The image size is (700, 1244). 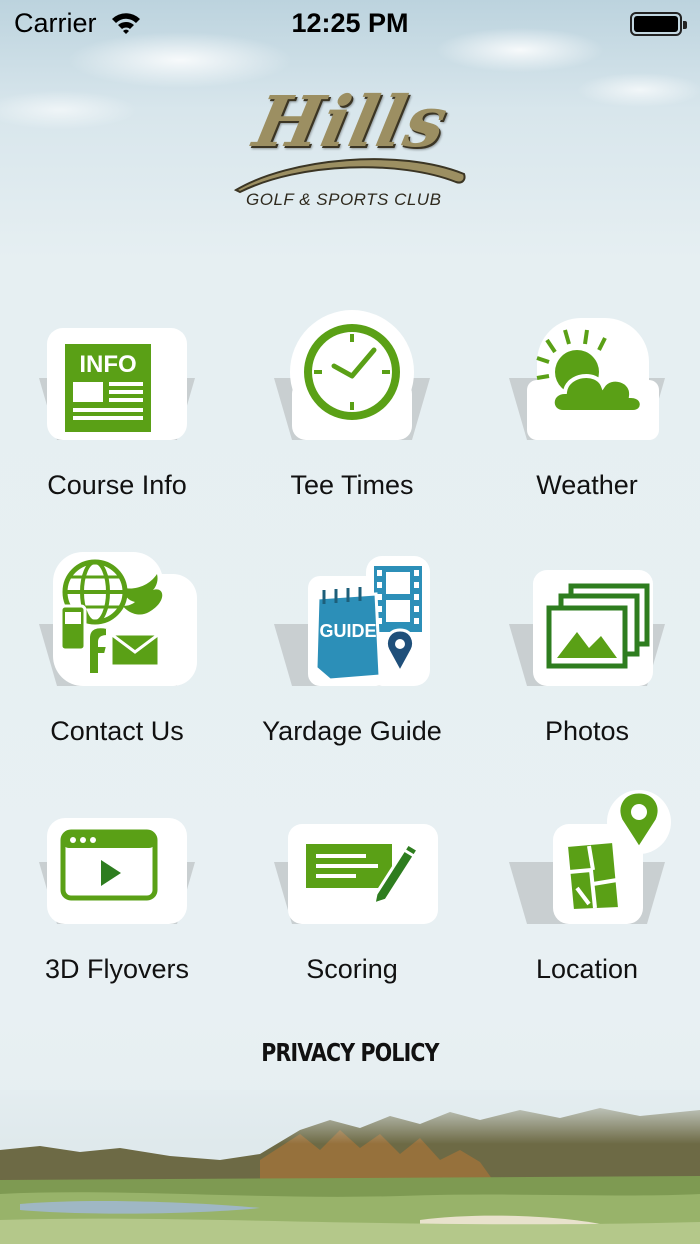 I want to click on menu-weather: Weather, so click(x=585, y=410).